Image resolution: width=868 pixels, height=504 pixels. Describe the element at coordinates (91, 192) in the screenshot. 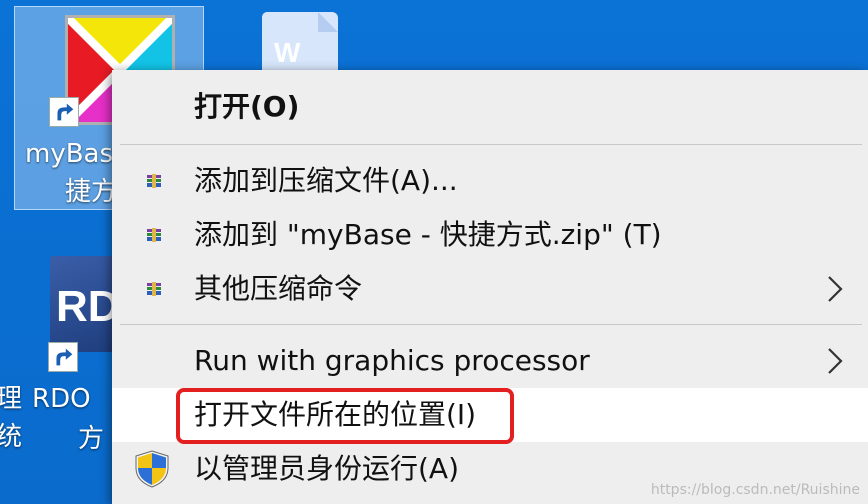

I see `mybase-label-line2: 捷方` at that location.